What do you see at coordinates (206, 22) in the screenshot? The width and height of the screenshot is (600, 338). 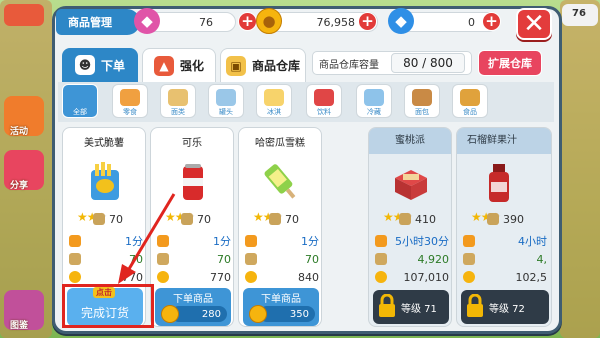 I see `gem-value: 76` at bounding box center [206, 22].